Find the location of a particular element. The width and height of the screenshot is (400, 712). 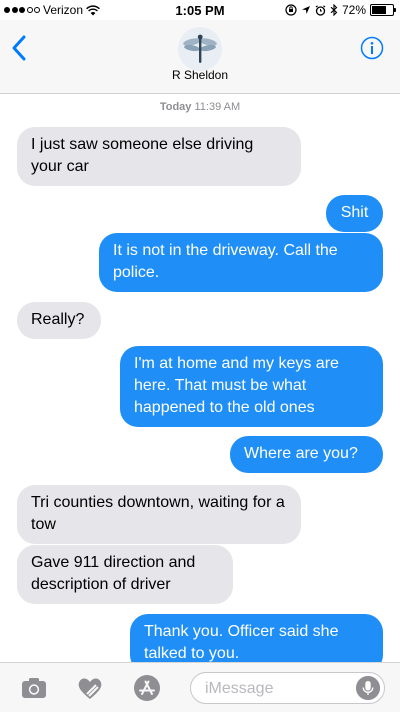

message-composer-bar is located at coordinates (200, 687).